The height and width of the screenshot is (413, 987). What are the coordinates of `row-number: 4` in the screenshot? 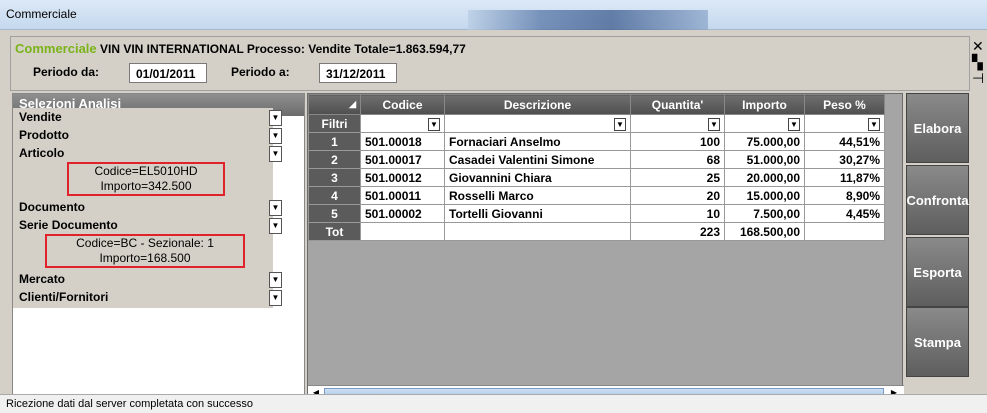 It's located at (334, 195).